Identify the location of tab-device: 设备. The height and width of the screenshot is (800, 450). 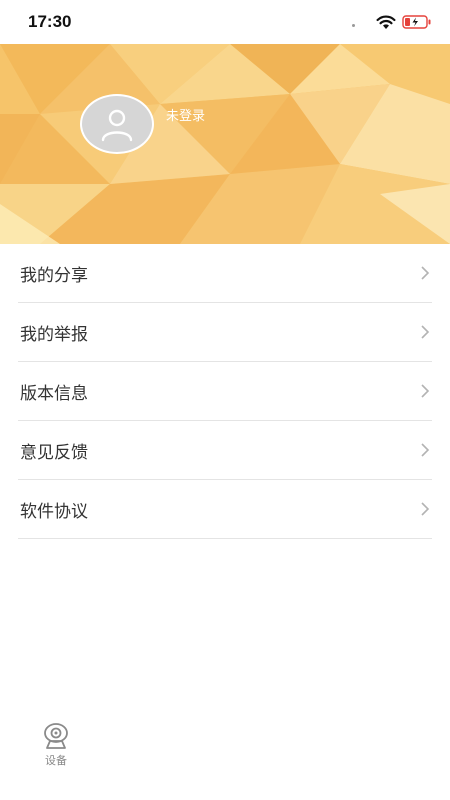
(56, 747).